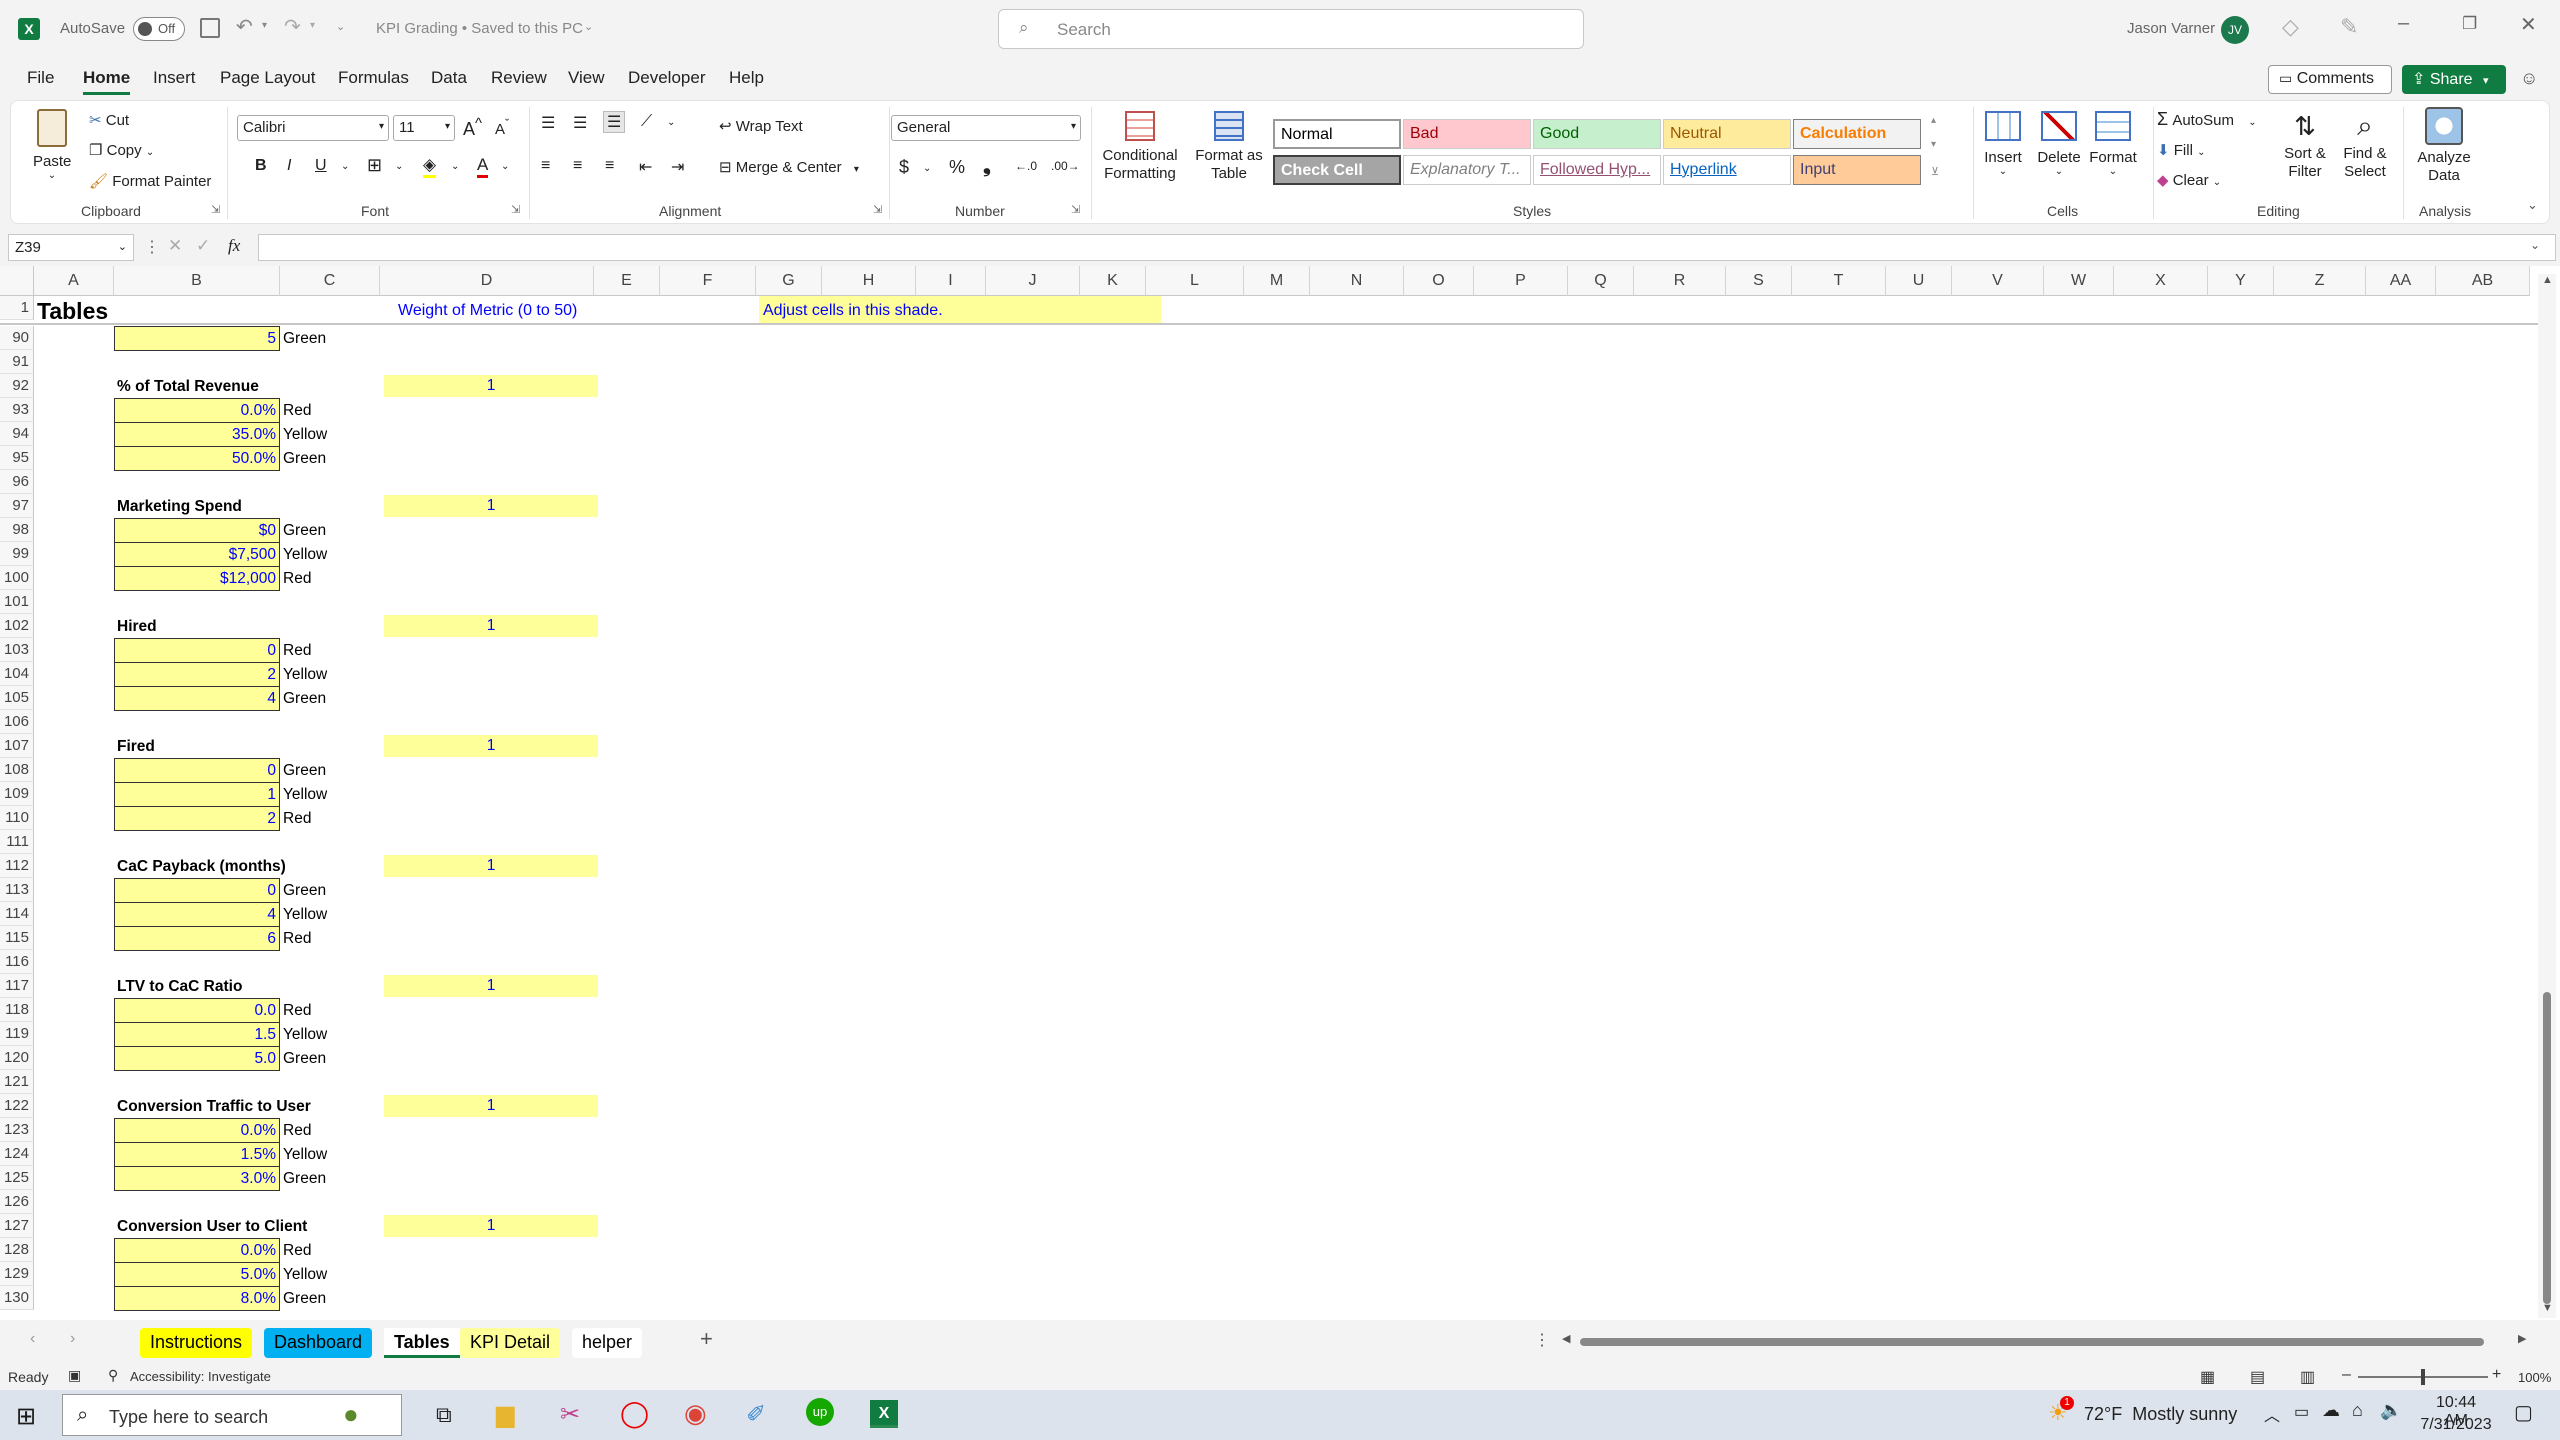  Describe the element at coordinates (17, 1250) in the screenshot. I see `row-header: 128` at that location.